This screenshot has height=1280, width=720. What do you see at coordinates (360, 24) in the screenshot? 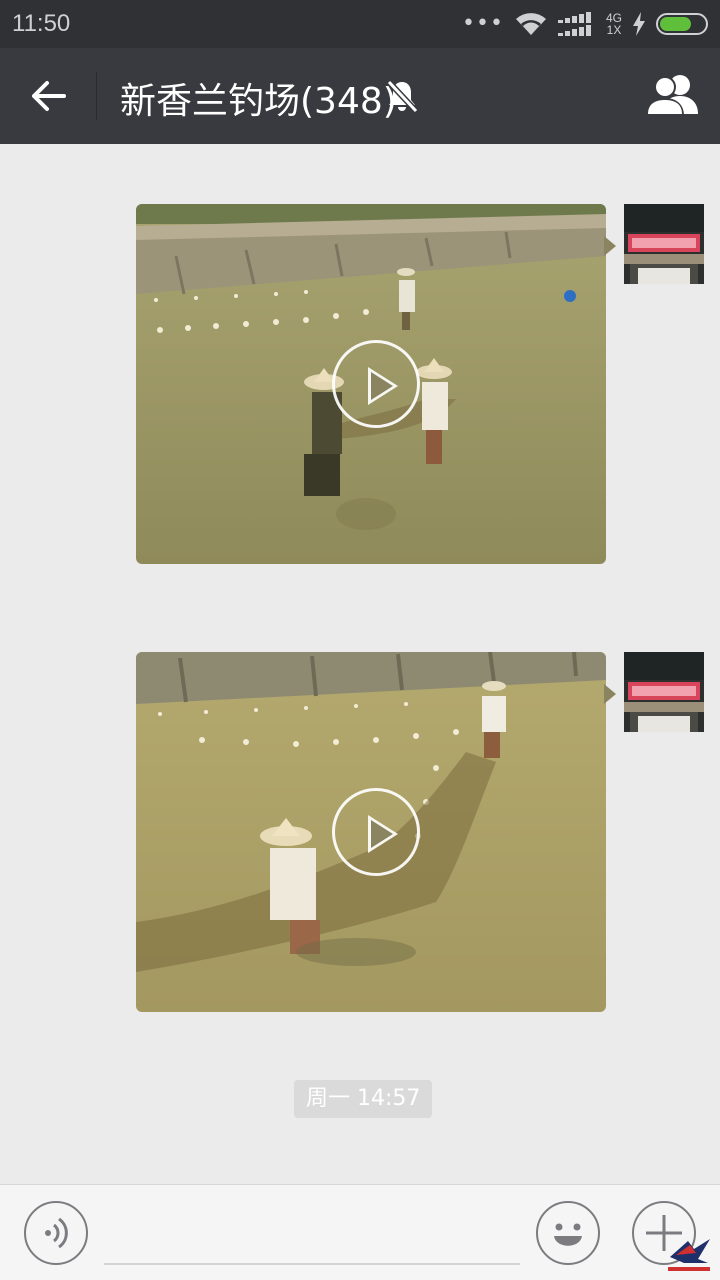
I see `status-bar: 11:50 ••• 4G 1X` at bounding box center [360, 24].